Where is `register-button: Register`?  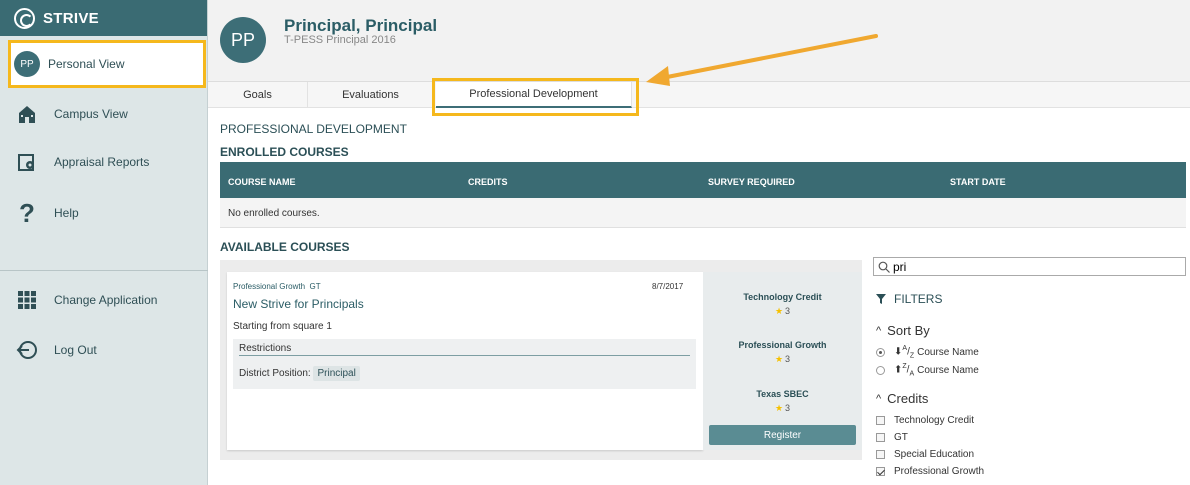 register-button: Register is located at coordinates (782, 435).